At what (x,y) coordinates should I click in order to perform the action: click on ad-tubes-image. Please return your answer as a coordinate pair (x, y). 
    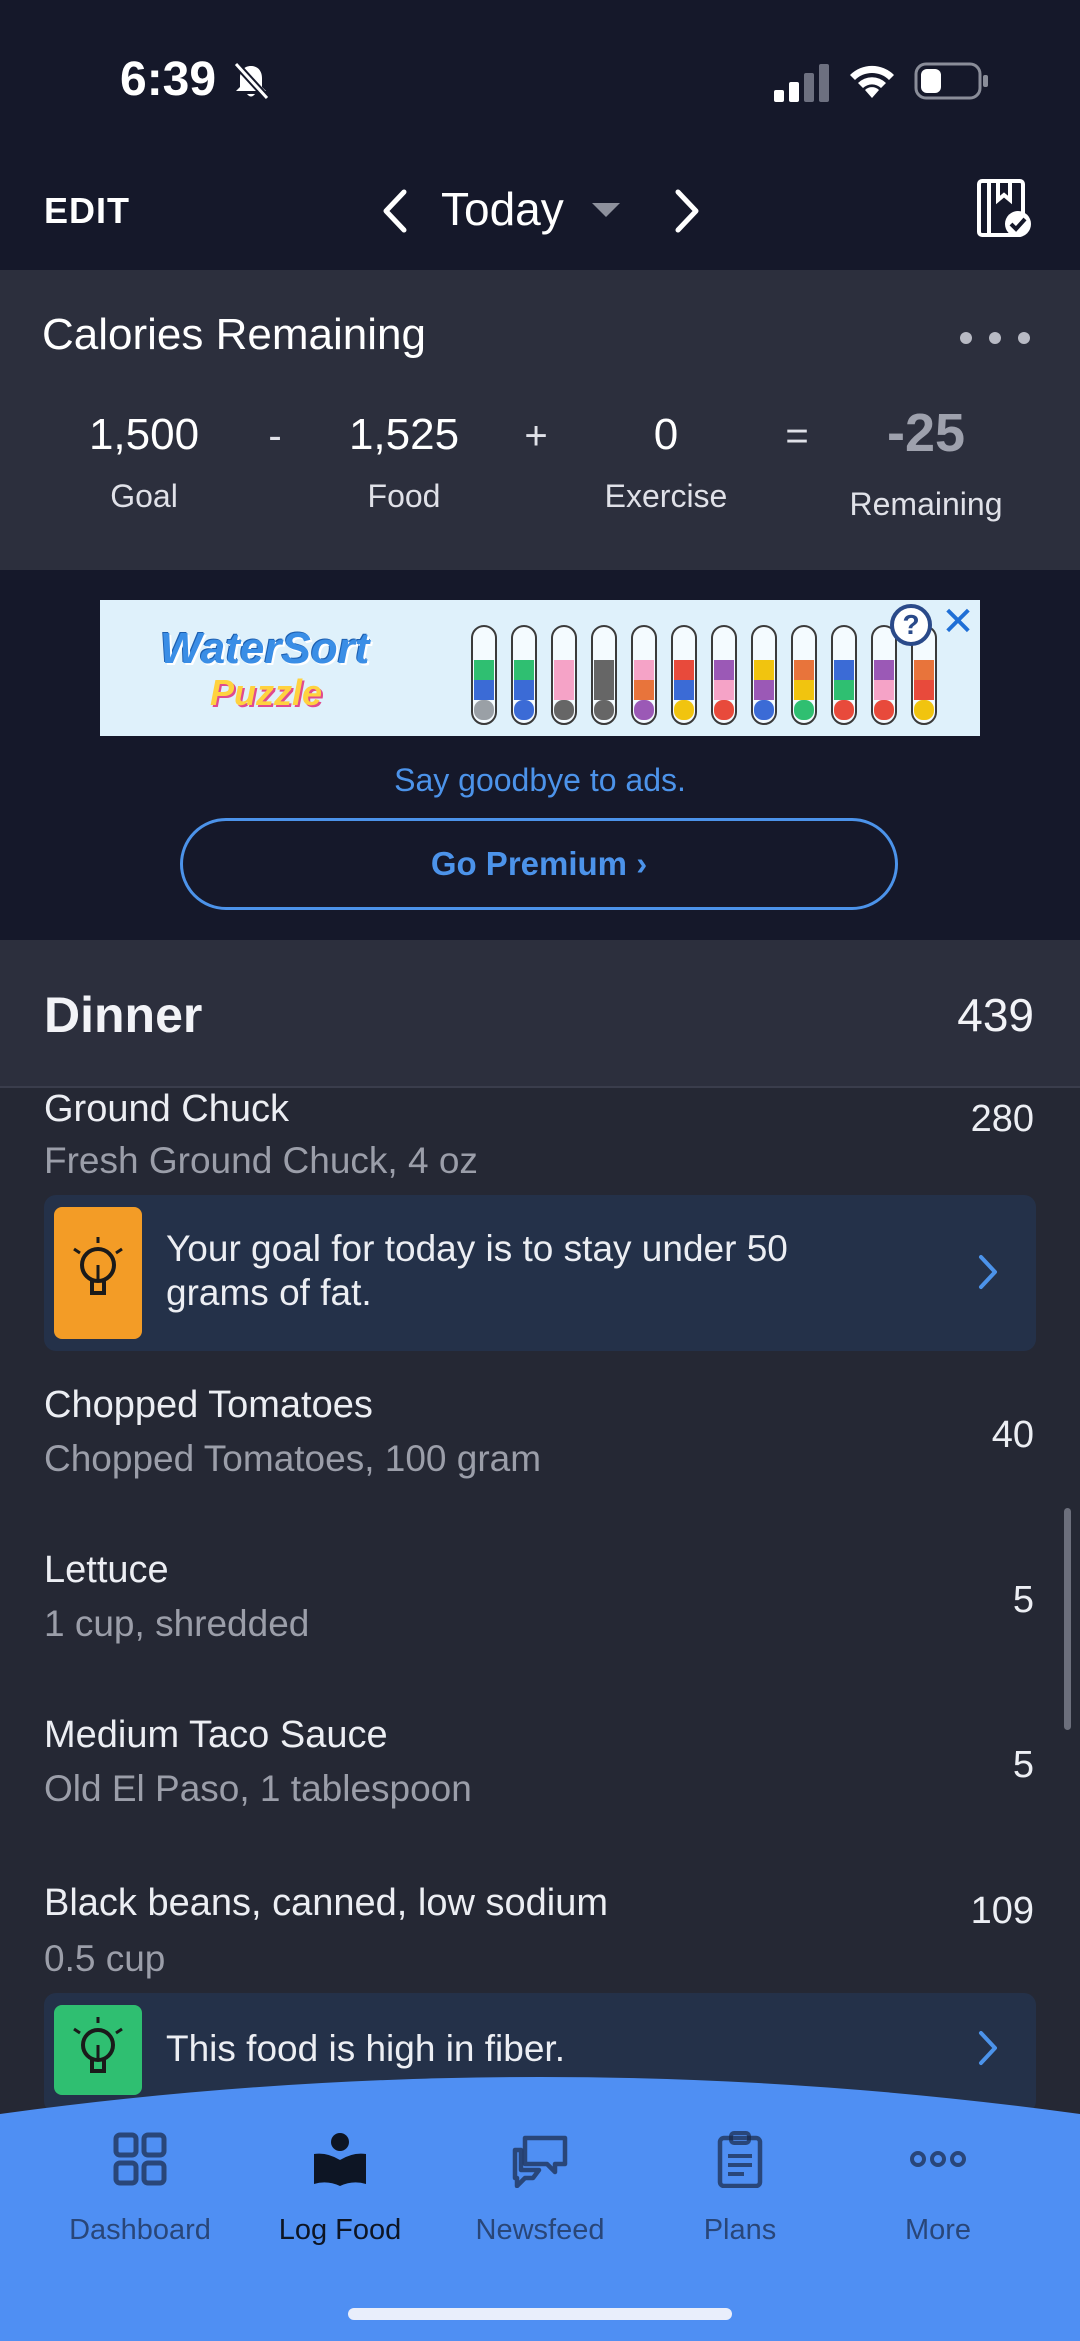
    Looking at the image, I should click on (704, 675).